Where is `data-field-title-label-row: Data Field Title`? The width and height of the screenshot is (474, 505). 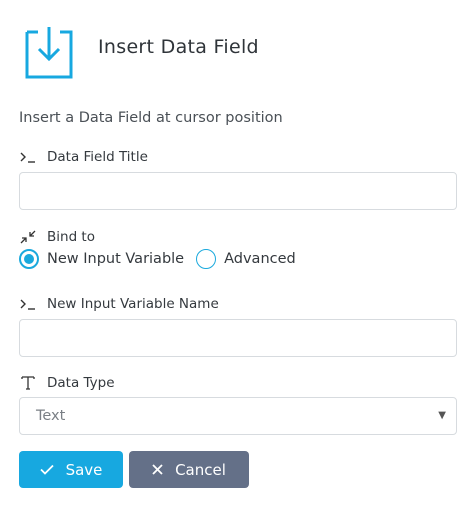
data-field-title-label-row: Data Field Title is located at coordinates (83, 157).